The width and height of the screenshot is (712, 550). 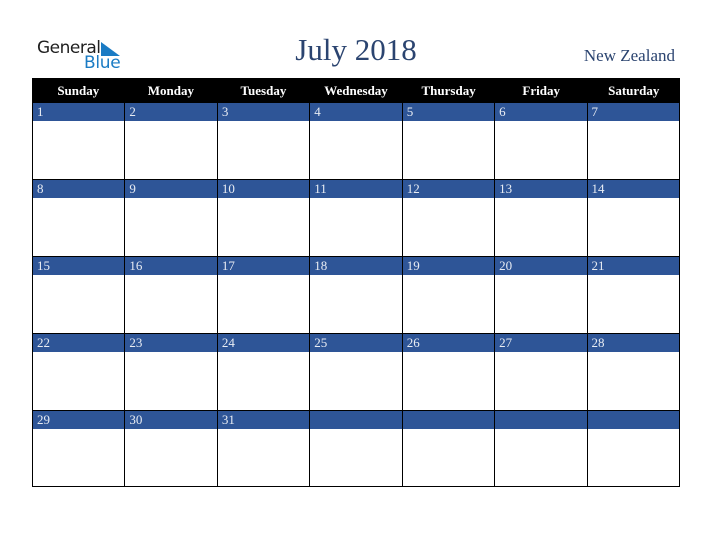 I want to click on day-cell: 21, so click(x=633, y=294).